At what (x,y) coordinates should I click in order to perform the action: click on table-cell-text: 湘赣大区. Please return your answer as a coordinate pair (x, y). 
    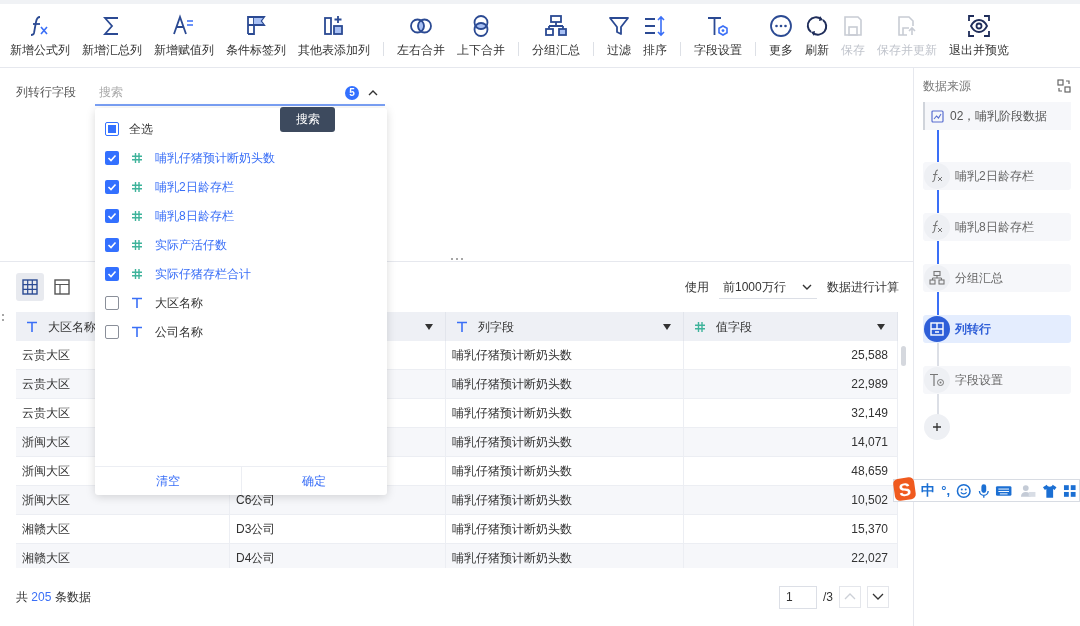
    Looking at the image, I should click on (46, 558).